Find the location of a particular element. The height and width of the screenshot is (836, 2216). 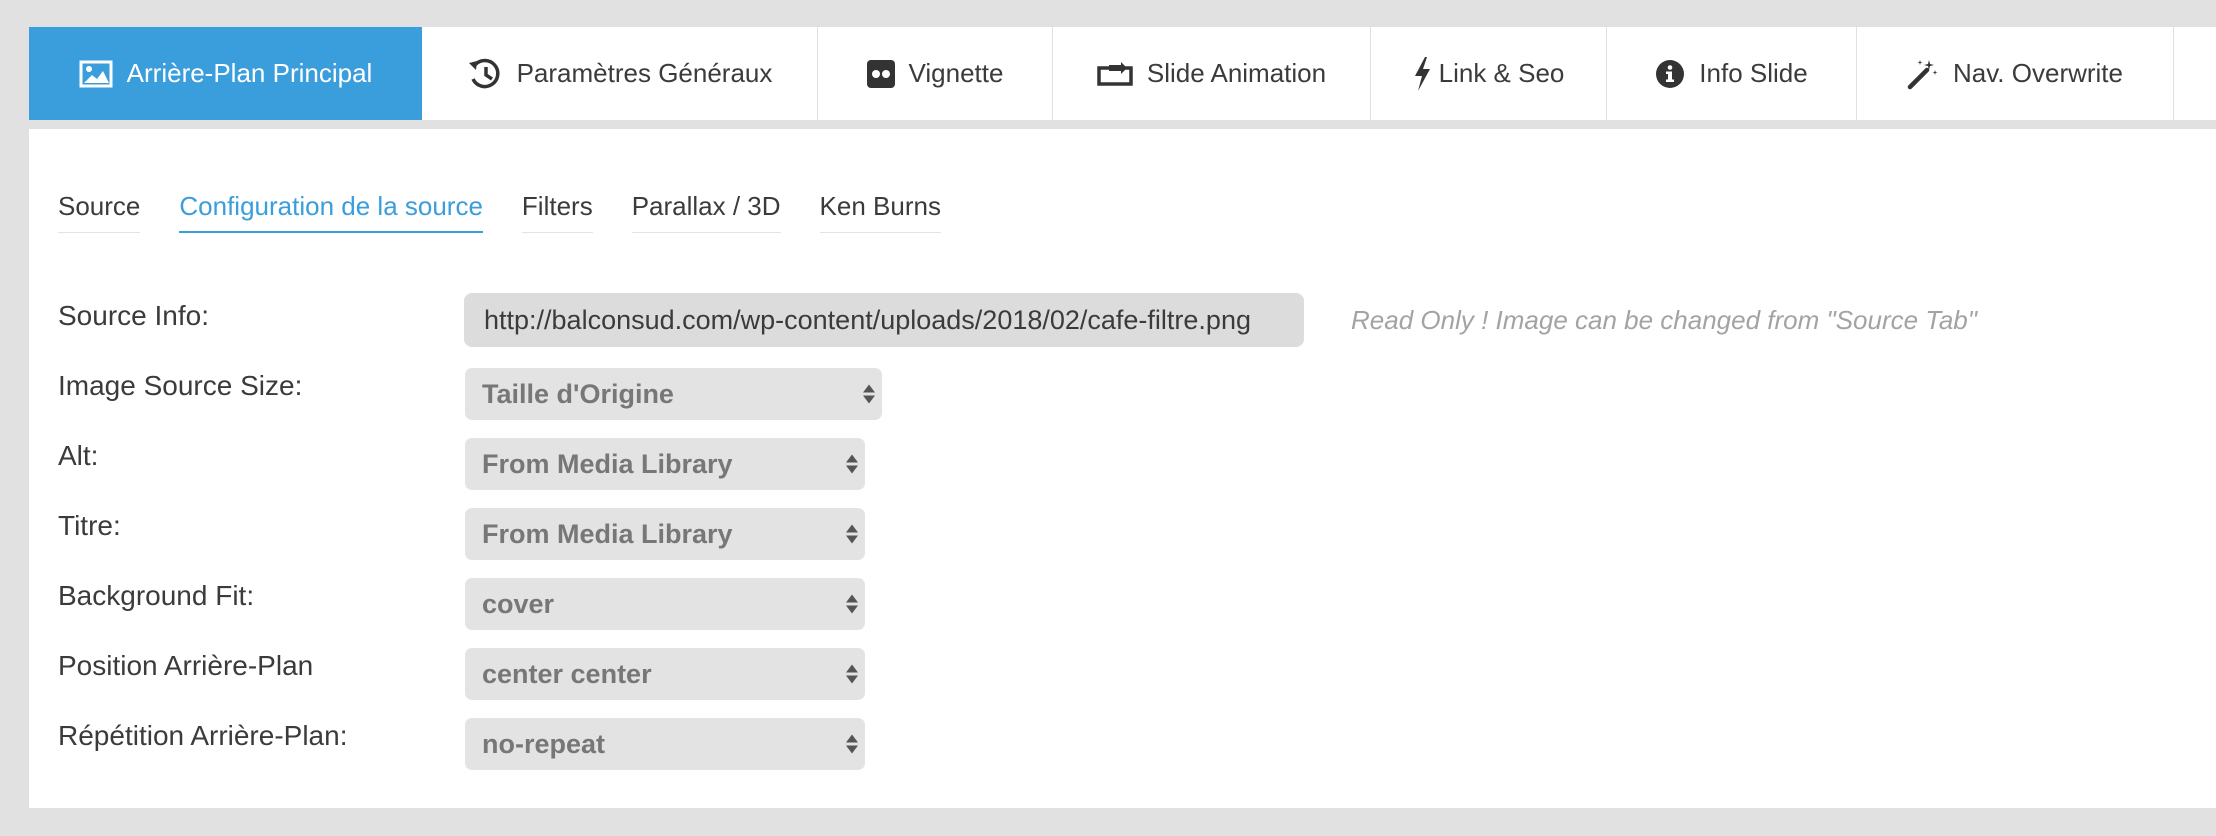

subtab-ken-burns: Ken Burns is located at coordinates (880, 212).